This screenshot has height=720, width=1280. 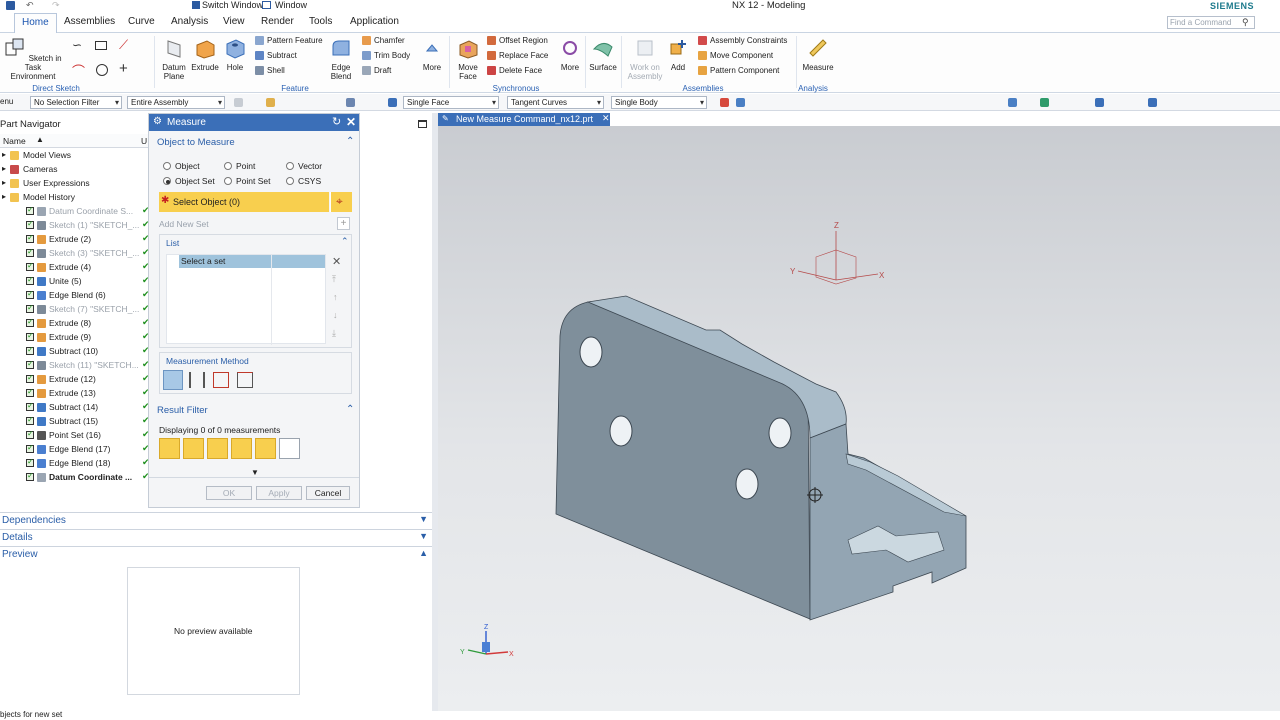 What do you see at coordinates (517, 40) in the screenshot?
I see `offset-region-button: Offset Region` at bounding box center [517, 40].